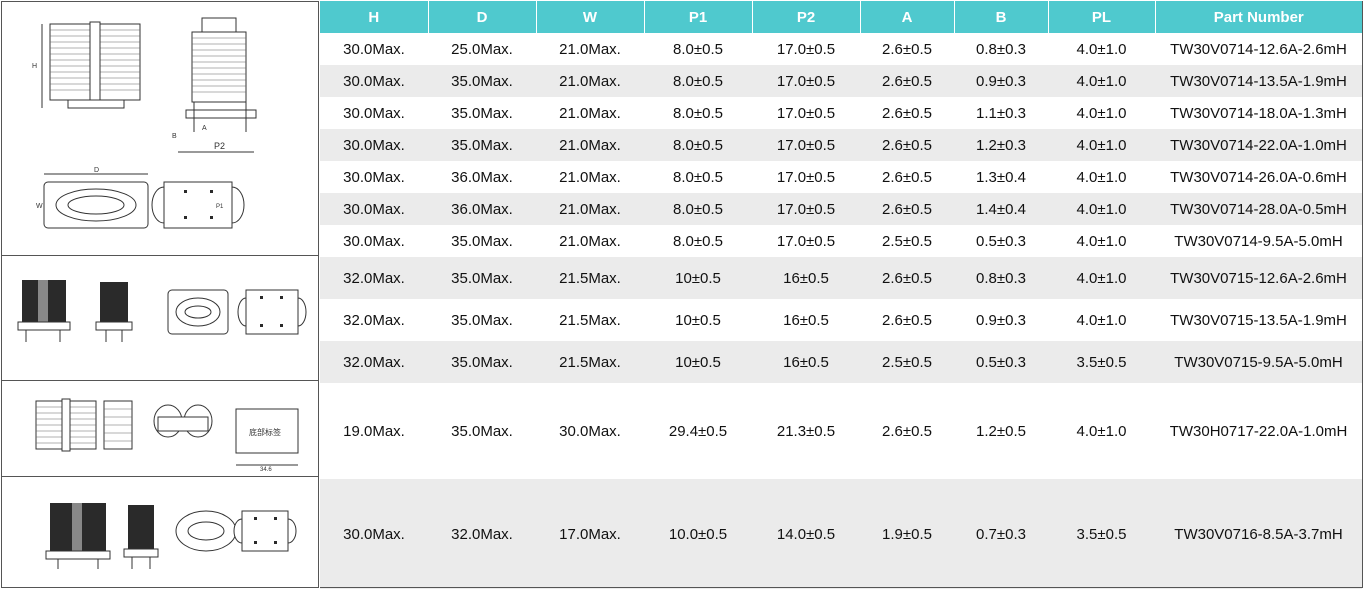  I want to click on cell-b: 0.5±0.3, so click(1001, 362).